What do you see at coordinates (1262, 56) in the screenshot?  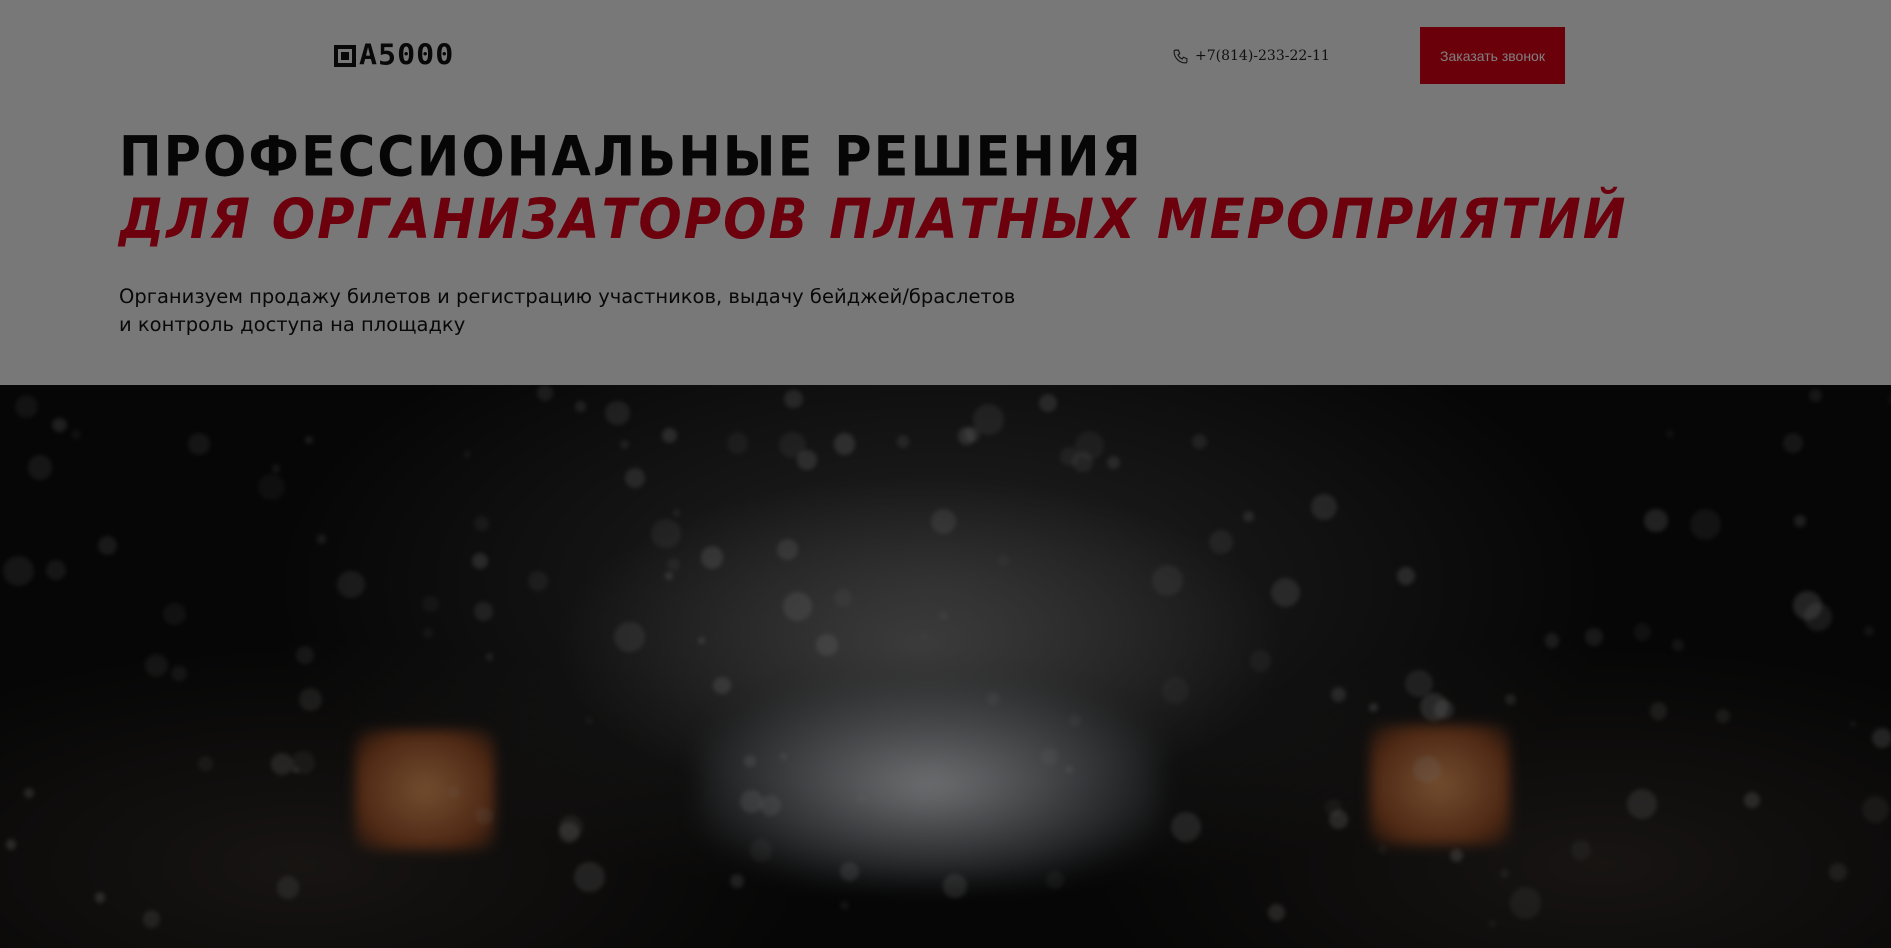 I see `phone-number: +7(814)-233-22-11` at bounding box center [1262, 56].